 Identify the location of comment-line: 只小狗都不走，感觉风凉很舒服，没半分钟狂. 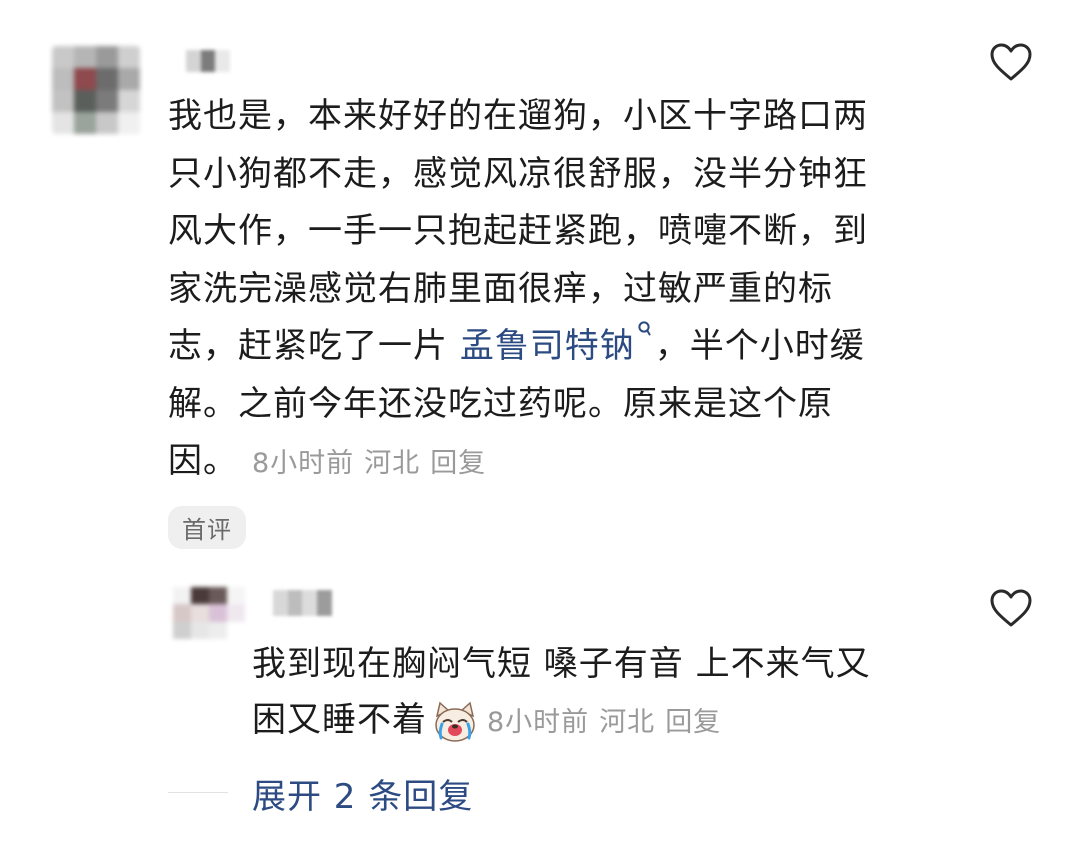
(518, 173).